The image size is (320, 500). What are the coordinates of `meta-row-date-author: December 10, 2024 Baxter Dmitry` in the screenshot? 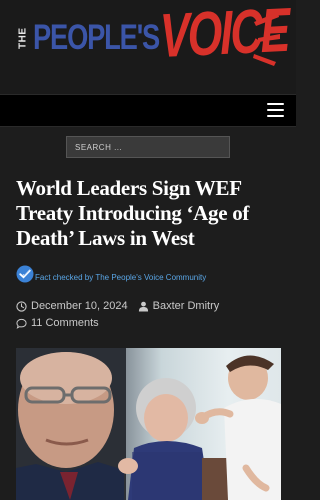 It's located at (148, 306).